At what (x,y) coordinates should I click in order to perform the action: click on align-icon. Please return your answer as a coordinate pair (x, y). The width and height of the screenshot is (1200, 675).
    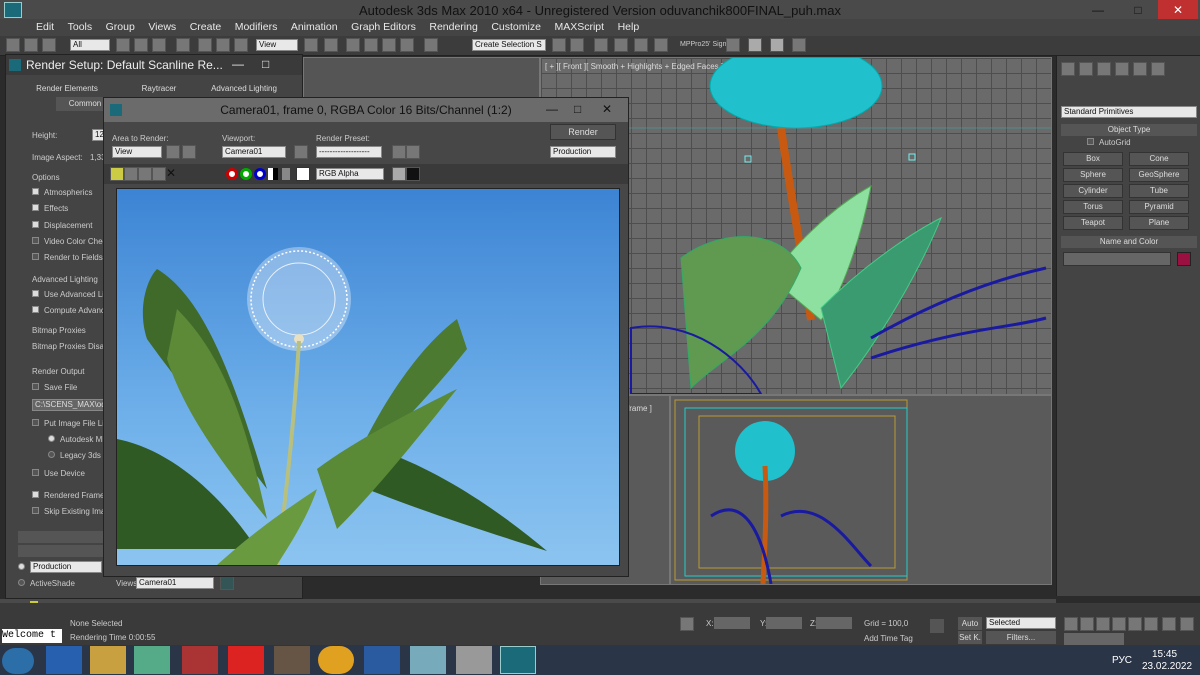
    Looking at the image, I should click on (577, 45).